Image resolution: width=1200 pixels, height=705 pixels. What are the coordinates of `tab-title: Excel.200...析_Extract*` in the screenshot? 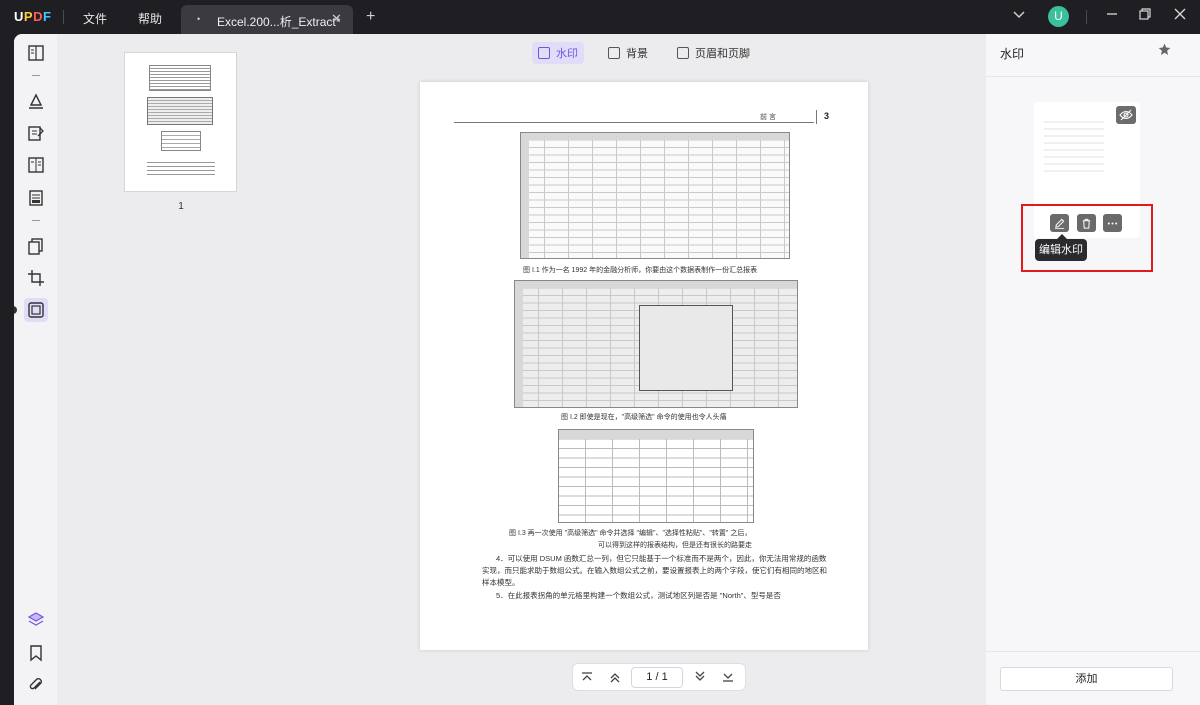 It's located at (279, 22).